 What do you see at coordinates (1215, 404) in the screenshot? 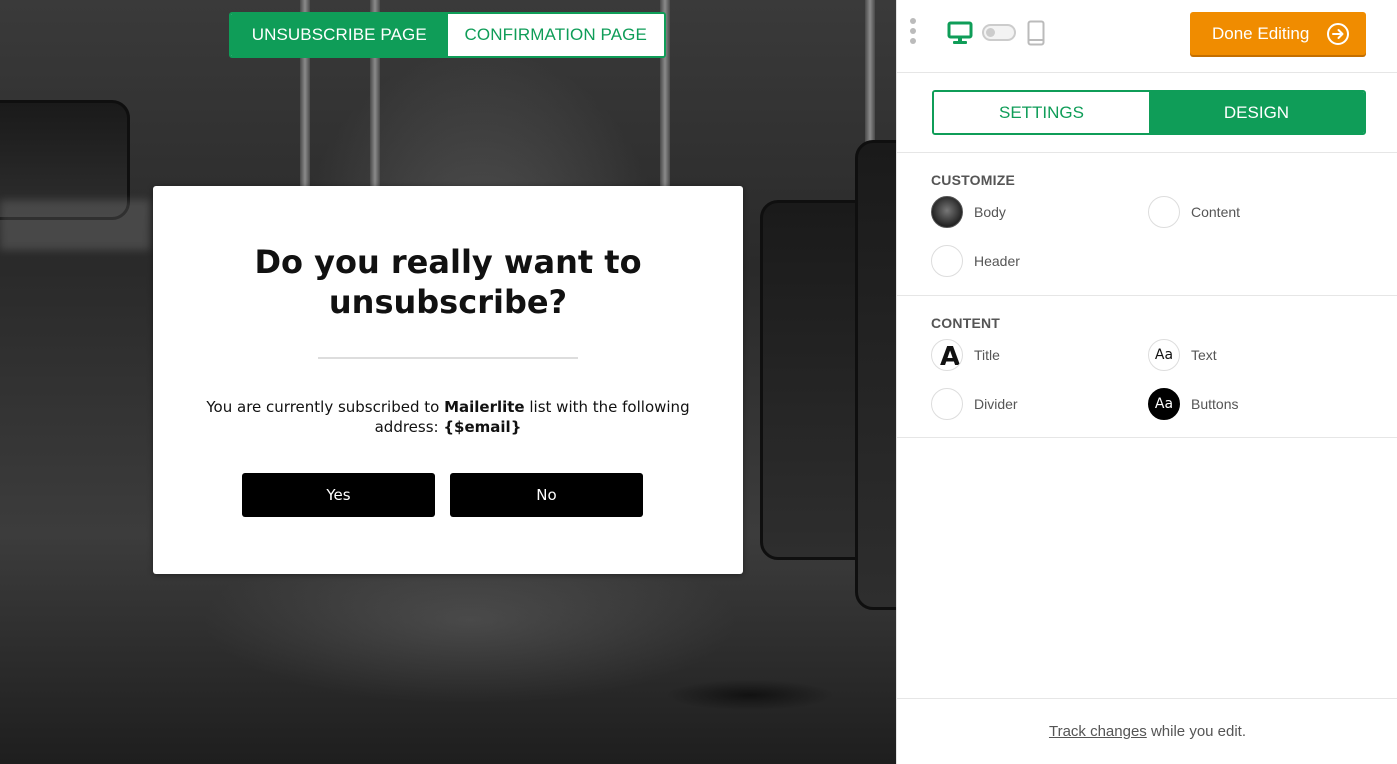
I see `content-buttons-label: Buttons` at bounding box center [1215, 404].